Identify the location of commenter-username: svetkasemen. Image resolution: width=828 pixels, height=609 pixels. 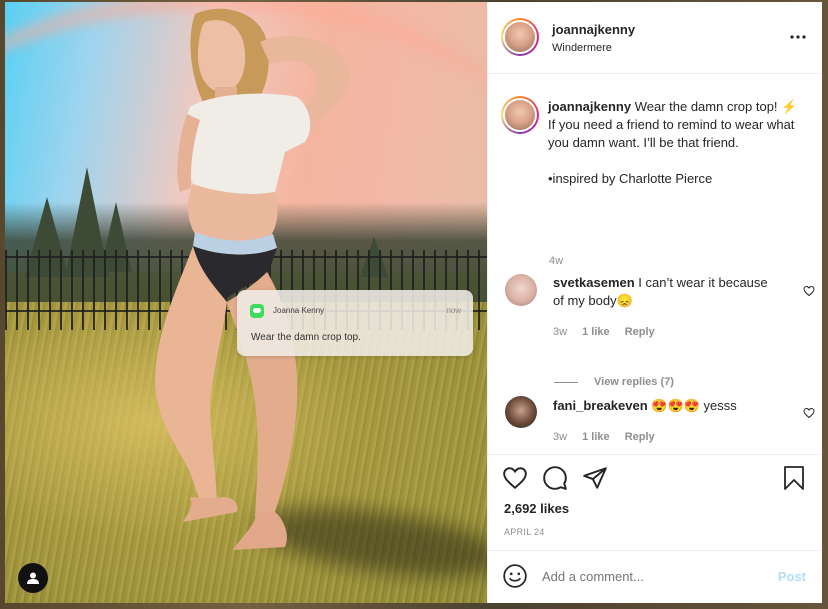
(594, 282).